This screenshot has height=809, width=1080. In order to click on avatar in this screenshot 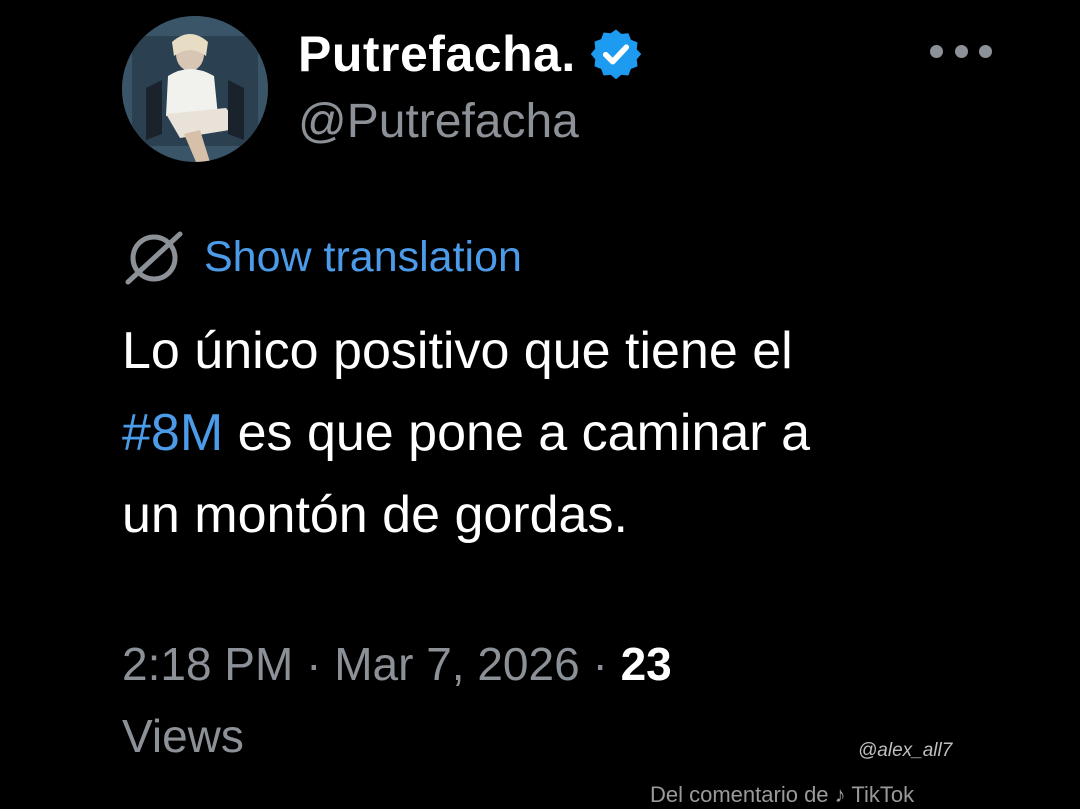, I will do `click(195, 89)`.